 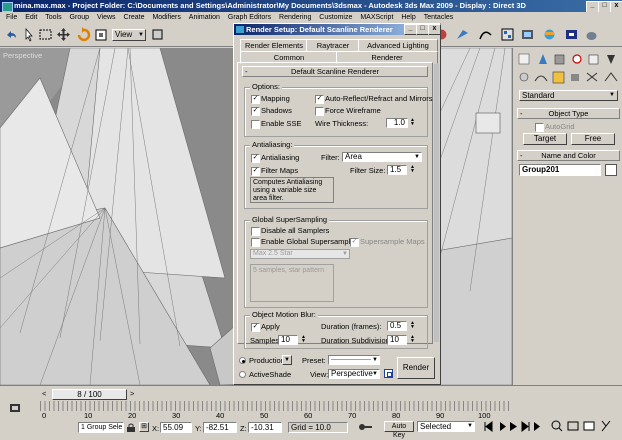 I want to click on playback-controls, so click(x=513, y=426).